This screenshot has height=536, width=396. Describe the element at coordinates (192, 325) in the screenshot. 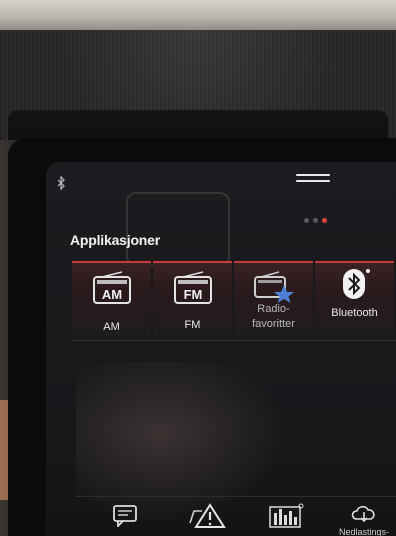

I see `app-label-fm: FM` at that location.